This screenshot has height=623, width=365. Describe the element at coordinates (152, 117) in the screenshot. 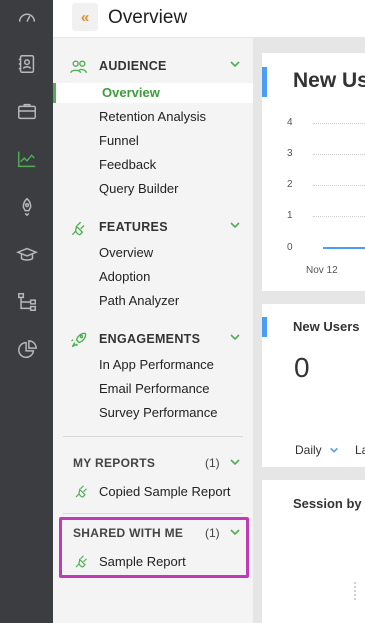

I see `nav-retention-analysis: Retention Analysis` at that location.